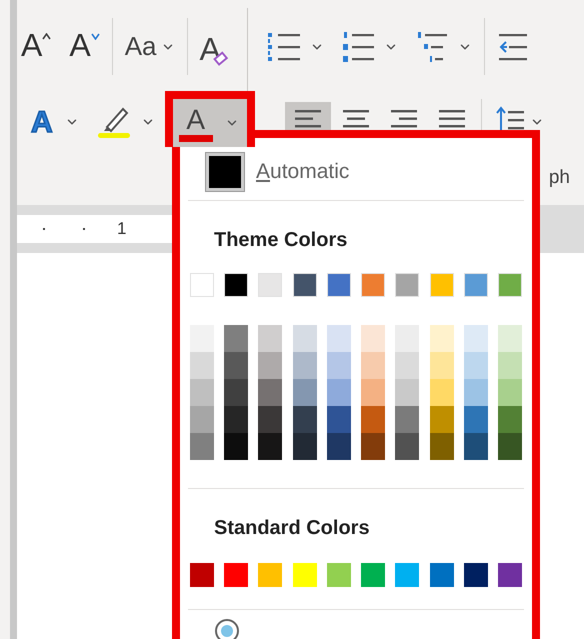 This screenshot has height=639, width=584. Describe the element at coordinates (292, 528) in the screenshot. I see `section-heading: Standard Colors` at that location.